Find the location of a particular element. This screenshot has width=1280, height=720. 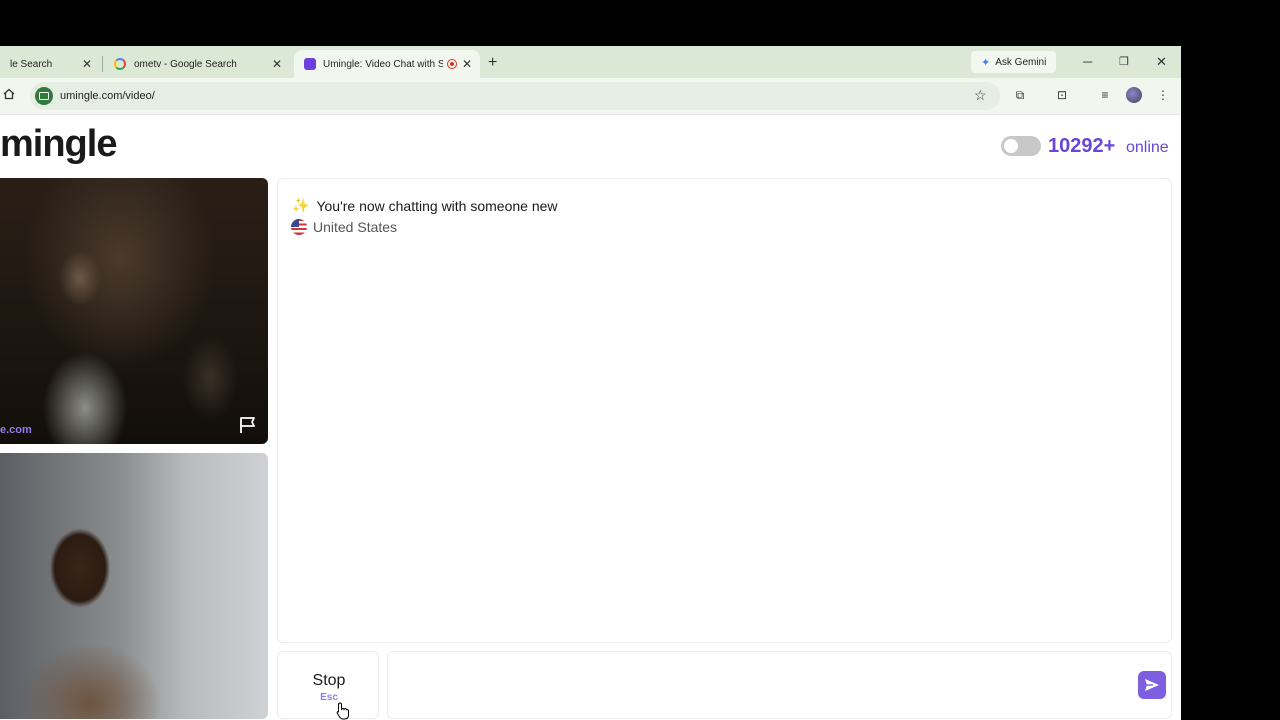

extensions-icon: ⧉ is located at coordinates (1020, 95).